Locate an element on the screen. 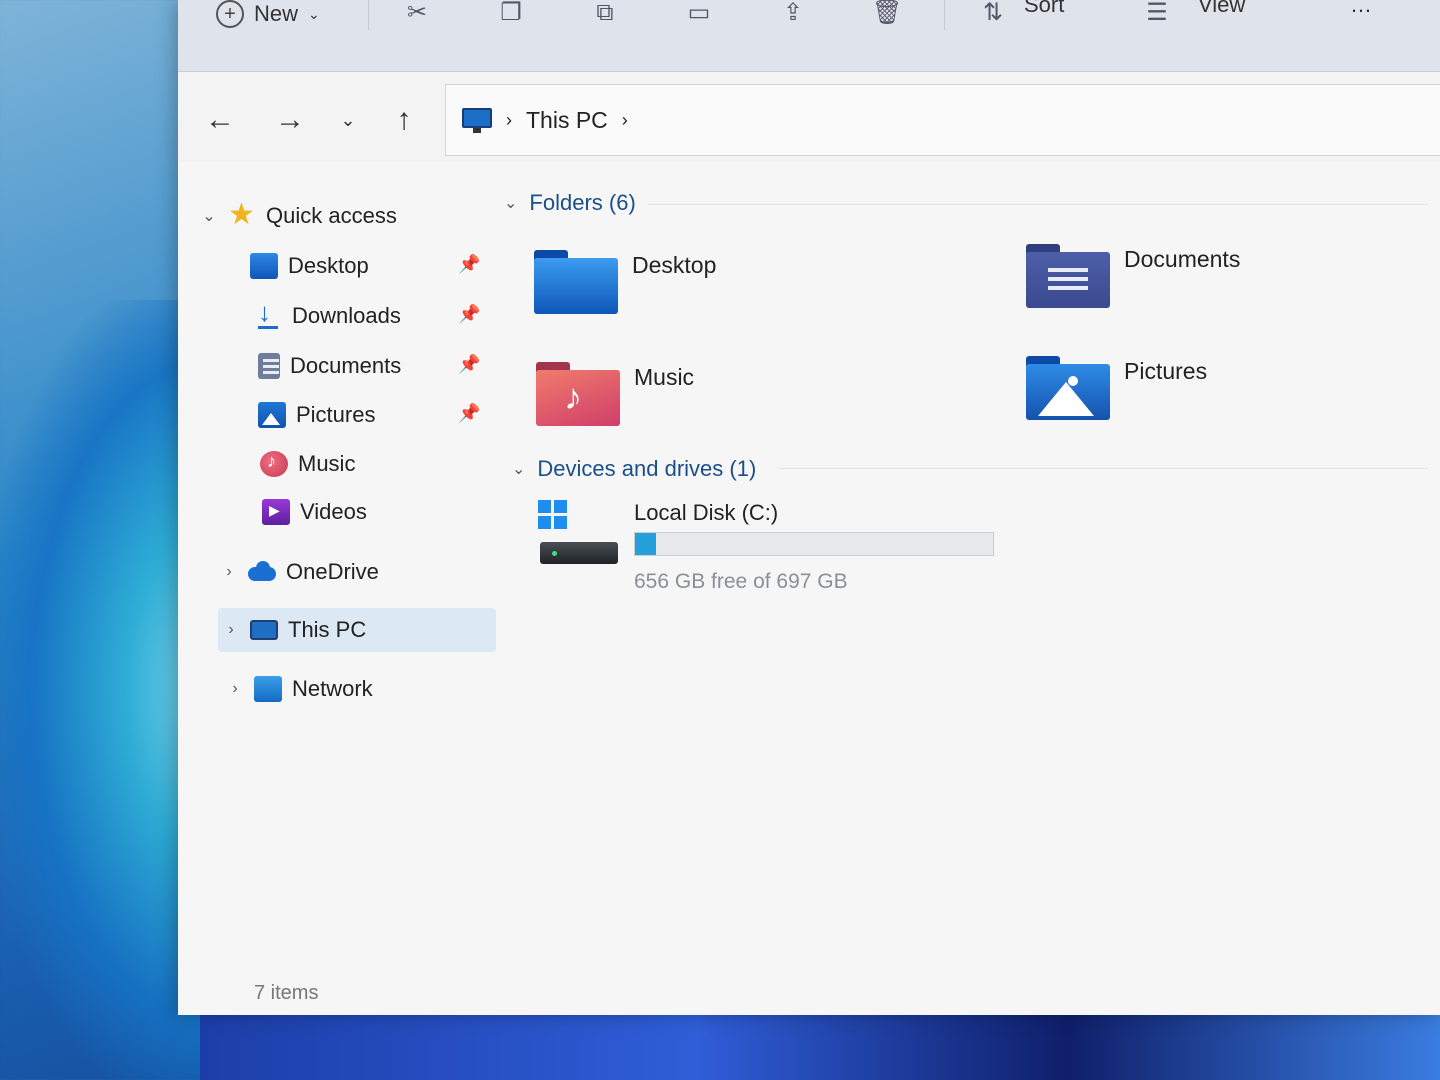  sidebar-item-this-pc: › This PC is located at coordinates (294, 630).